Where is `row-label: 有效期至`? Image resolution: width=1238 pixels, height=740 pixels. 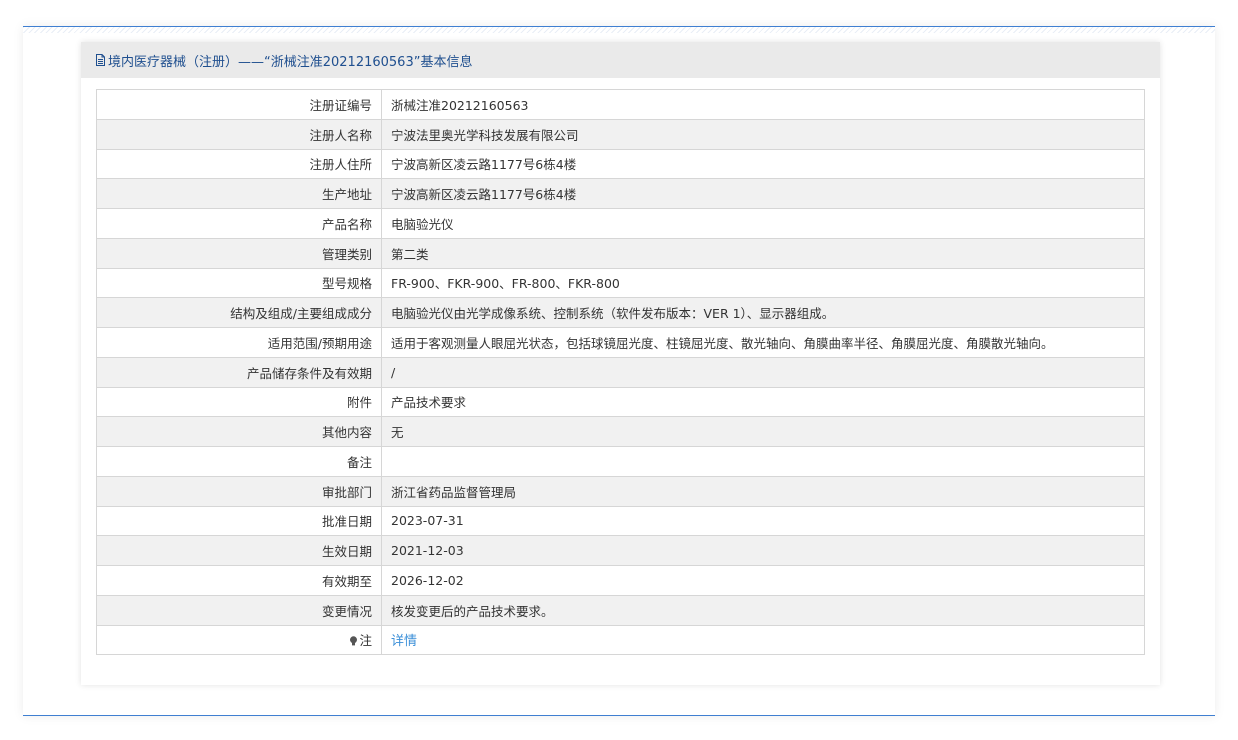
row-label: 有效期至 is located at coordinates (239, 580).